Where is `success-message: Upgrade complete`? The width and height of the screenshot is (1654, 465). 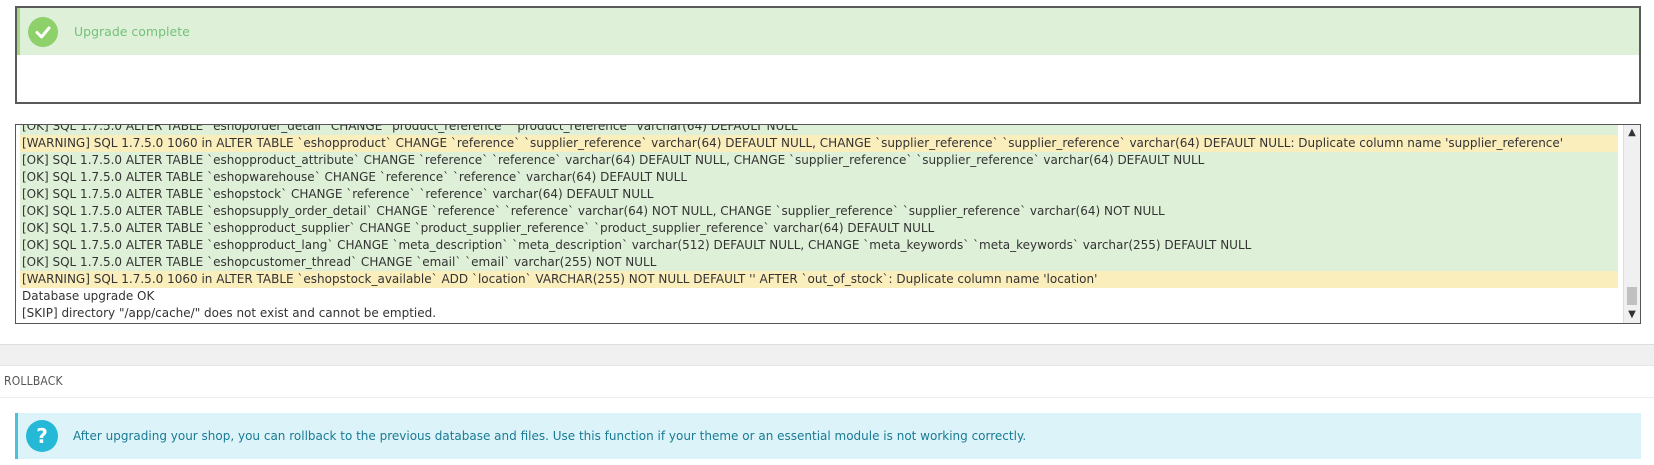
success-message: Upgrade complete is located at coordinates (132, 31).